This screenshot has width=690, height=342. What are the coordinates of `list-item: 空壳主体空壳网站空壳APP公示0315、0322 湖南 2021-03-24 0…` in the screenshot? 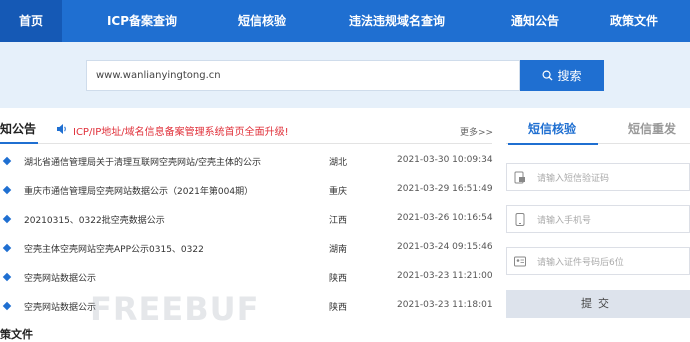 It's located at (247, 249).